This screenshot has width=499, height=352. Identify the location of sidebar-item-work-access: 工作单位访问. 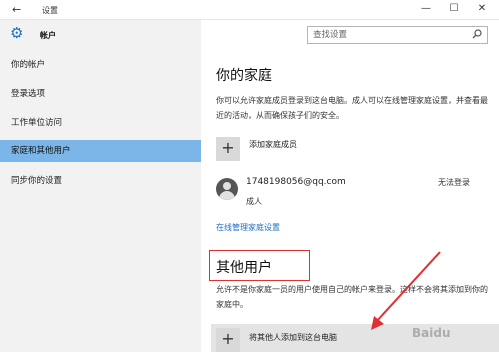
(100, 123).